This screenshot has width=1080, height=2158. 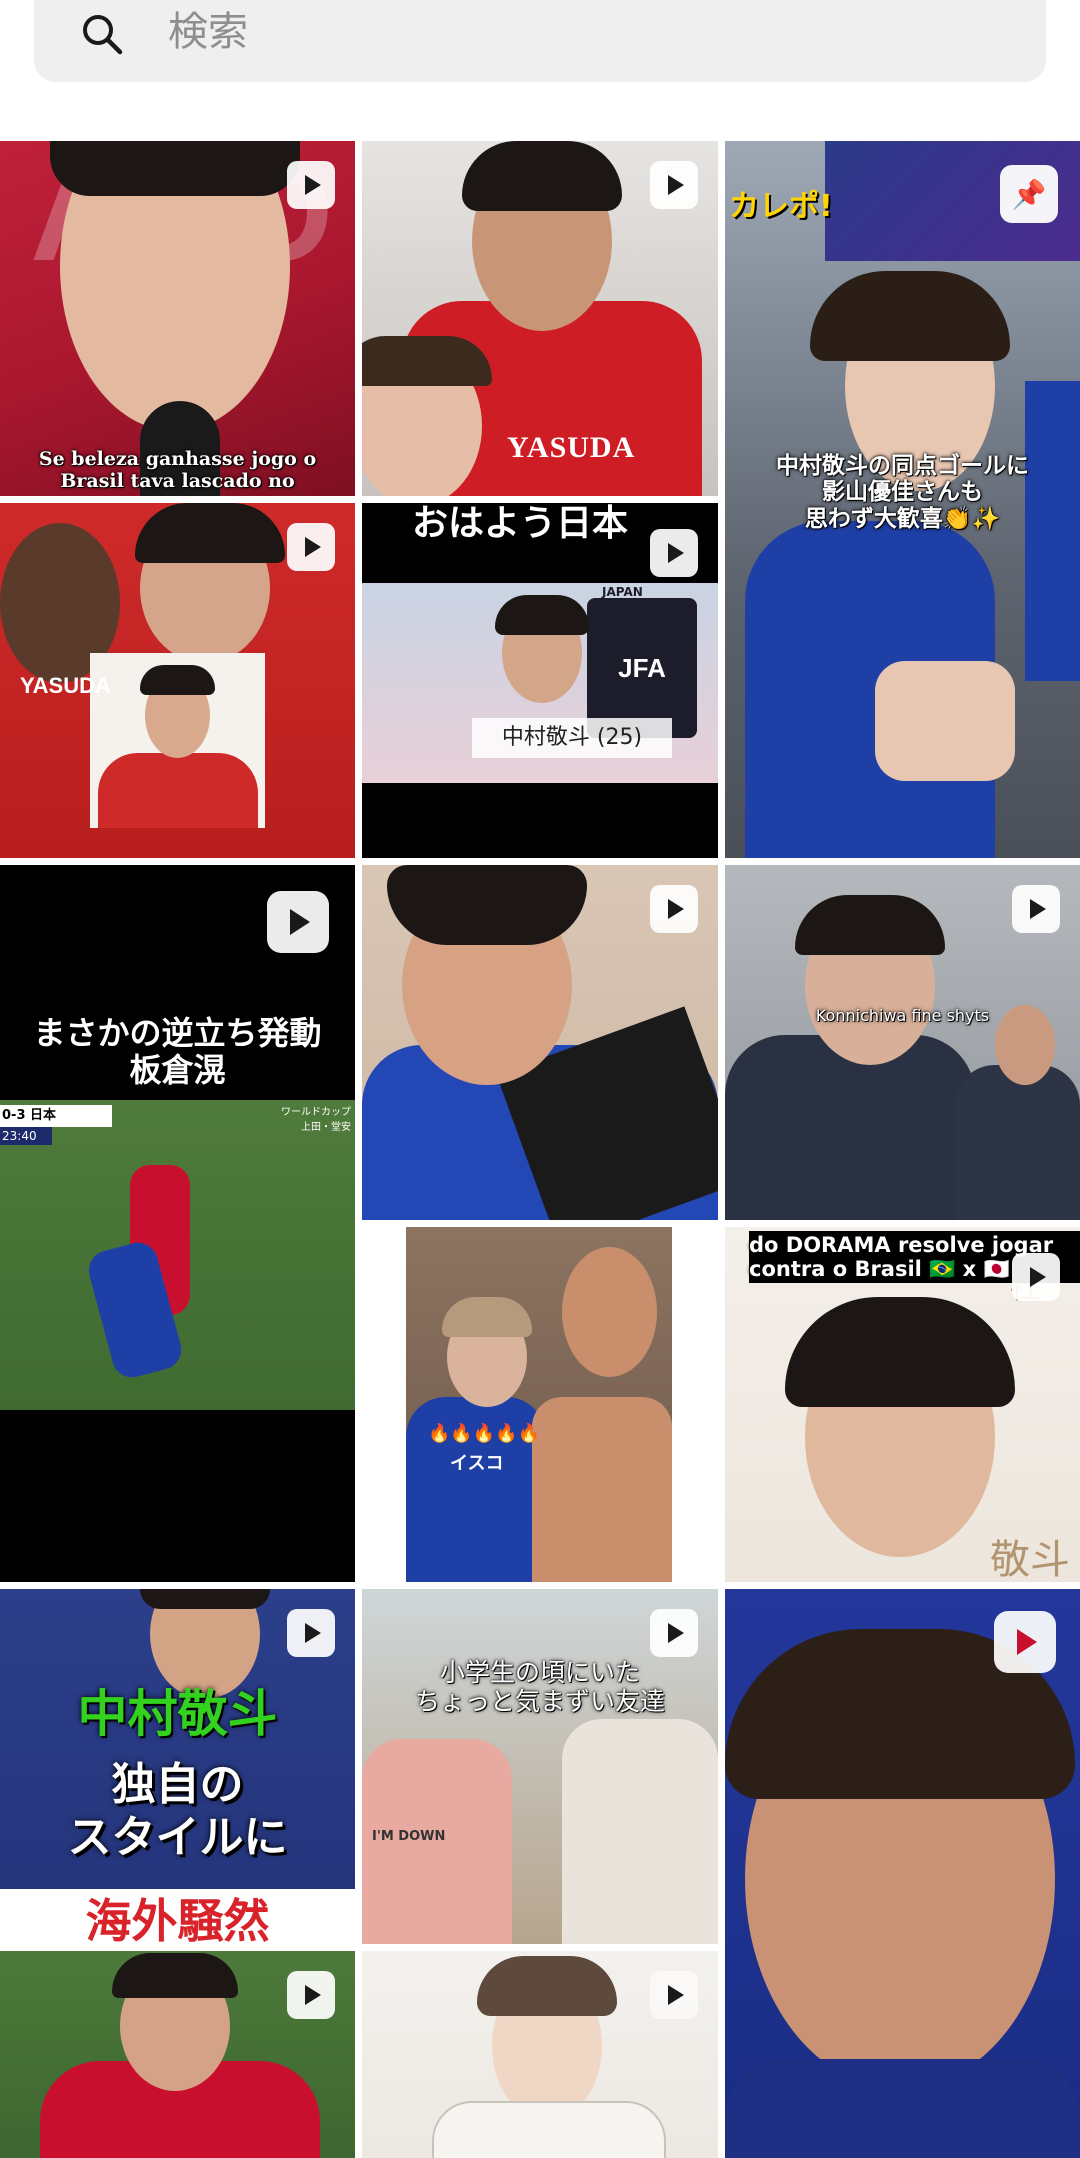 What do you see at coordinates (1030, 1559) in the screenshot?
I see `background-text: 敬斗` at bounding box center [1030, 1559].